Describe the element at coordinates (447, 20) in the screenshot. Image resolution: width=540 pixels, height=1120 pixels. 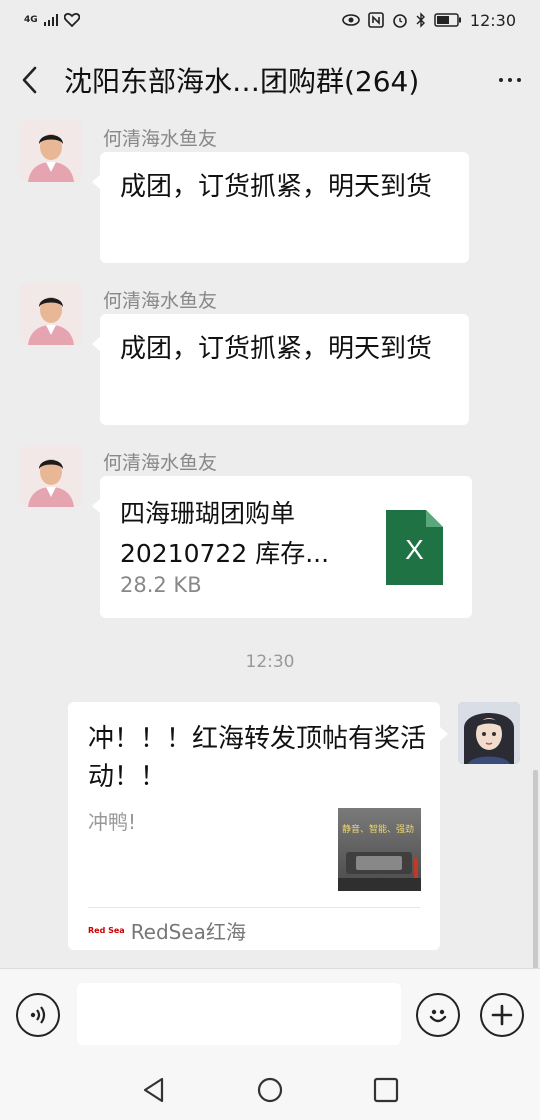
I see `battery-icon` at that location.